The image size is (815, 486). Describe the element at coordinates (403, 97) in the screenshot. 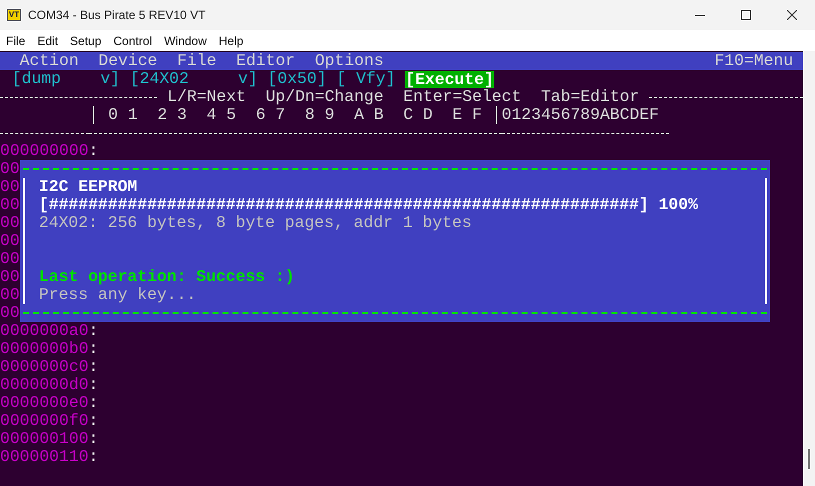

I see `hint-text: L/R=Next Up/Dn=Change Enter=Select Tab=Editor` at that location.